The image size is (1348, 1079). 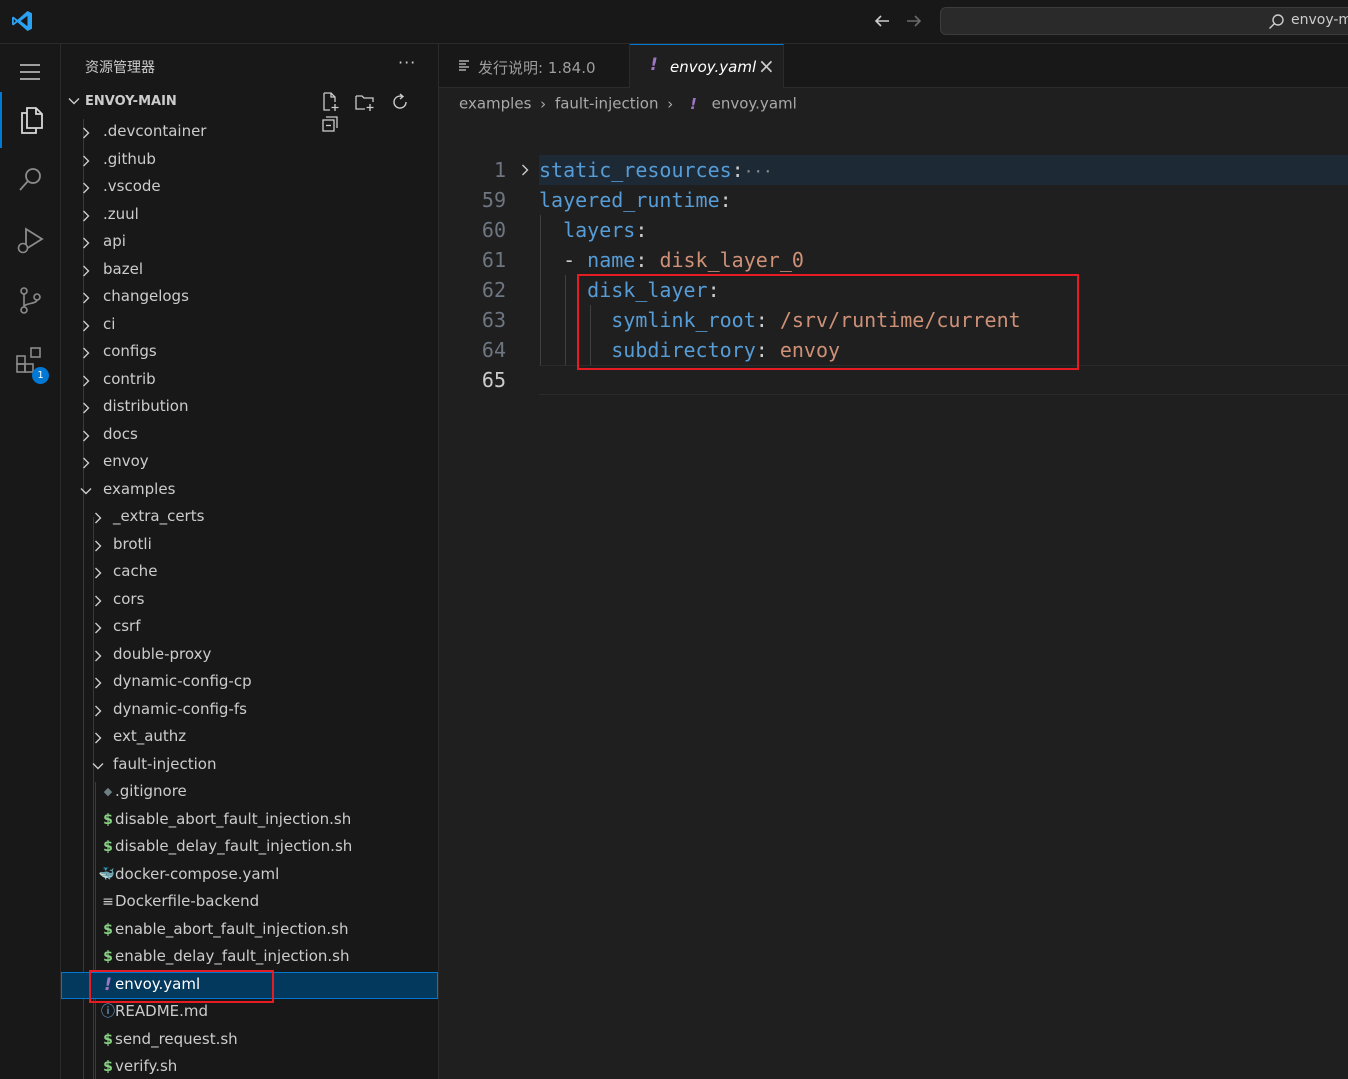 What do you see at coordinates (607, 104) in the screenshot?
I see `breadcrumb-item: fault-injection` at bounding box center [607, 104].